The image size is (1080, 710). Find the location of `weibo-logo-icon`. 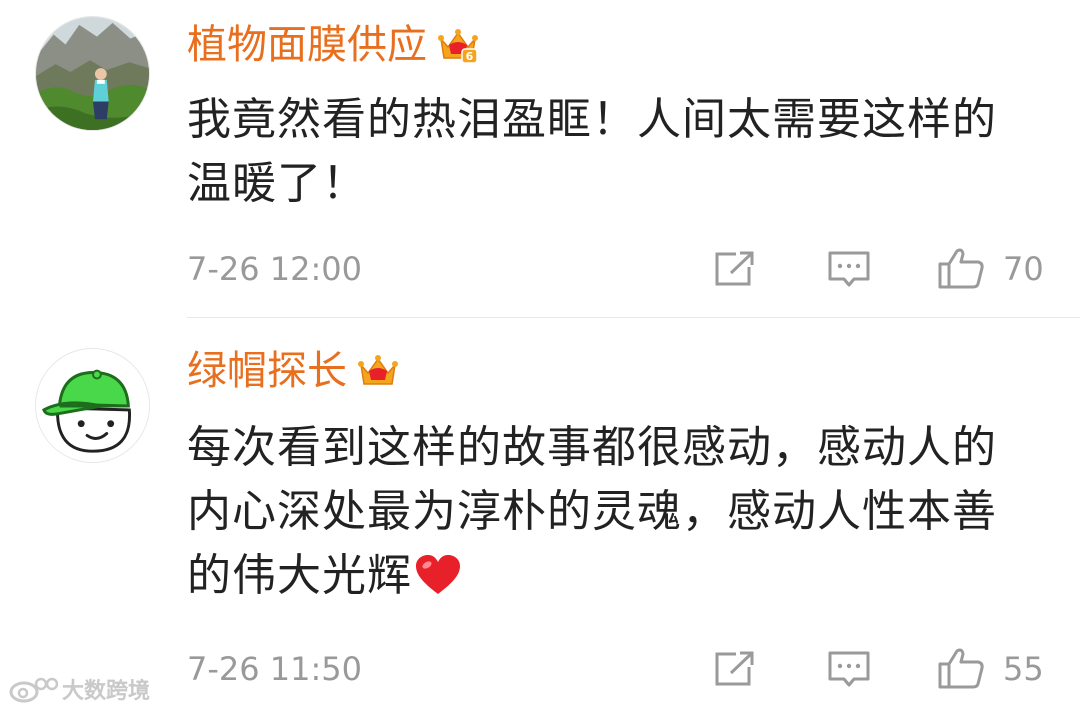

weibo-logo-icon is located at coordinates (33, 690).